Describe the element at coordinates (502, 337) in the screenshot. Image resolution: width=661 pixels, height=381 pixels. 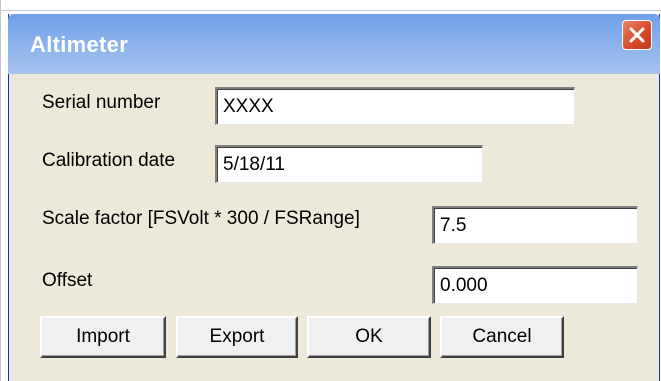
I see `cancel-button: Cancel` at that location.